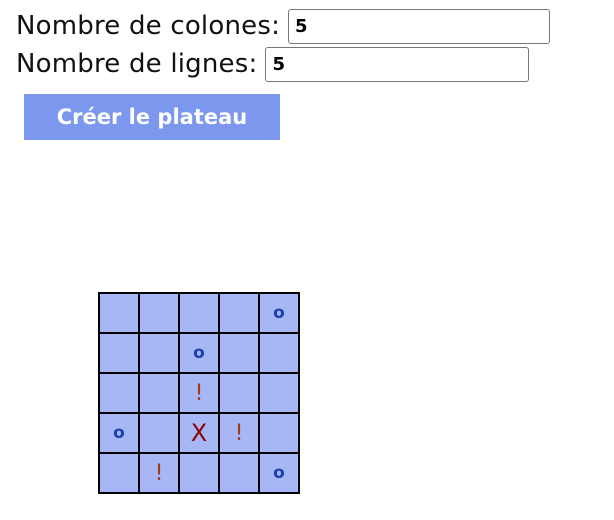 The image size is (614, 520). I want to click on rows-input, so click(397, 64).